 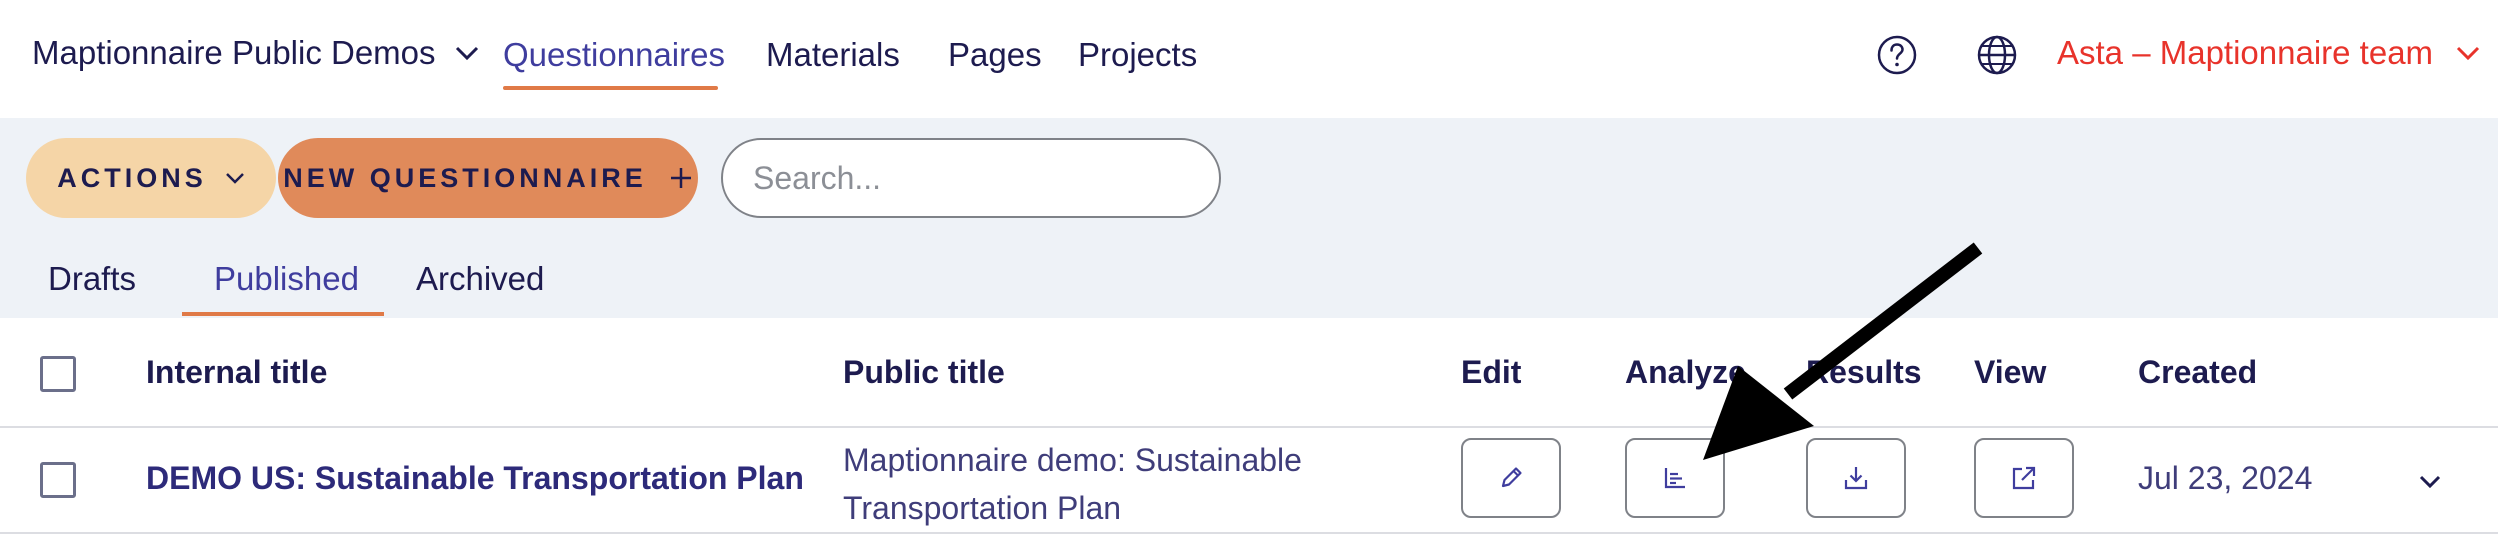 What do you see at coordinates (58, 374) in the screenshot?
I see `select-all-checkbox` at bounding box center [58, 374].